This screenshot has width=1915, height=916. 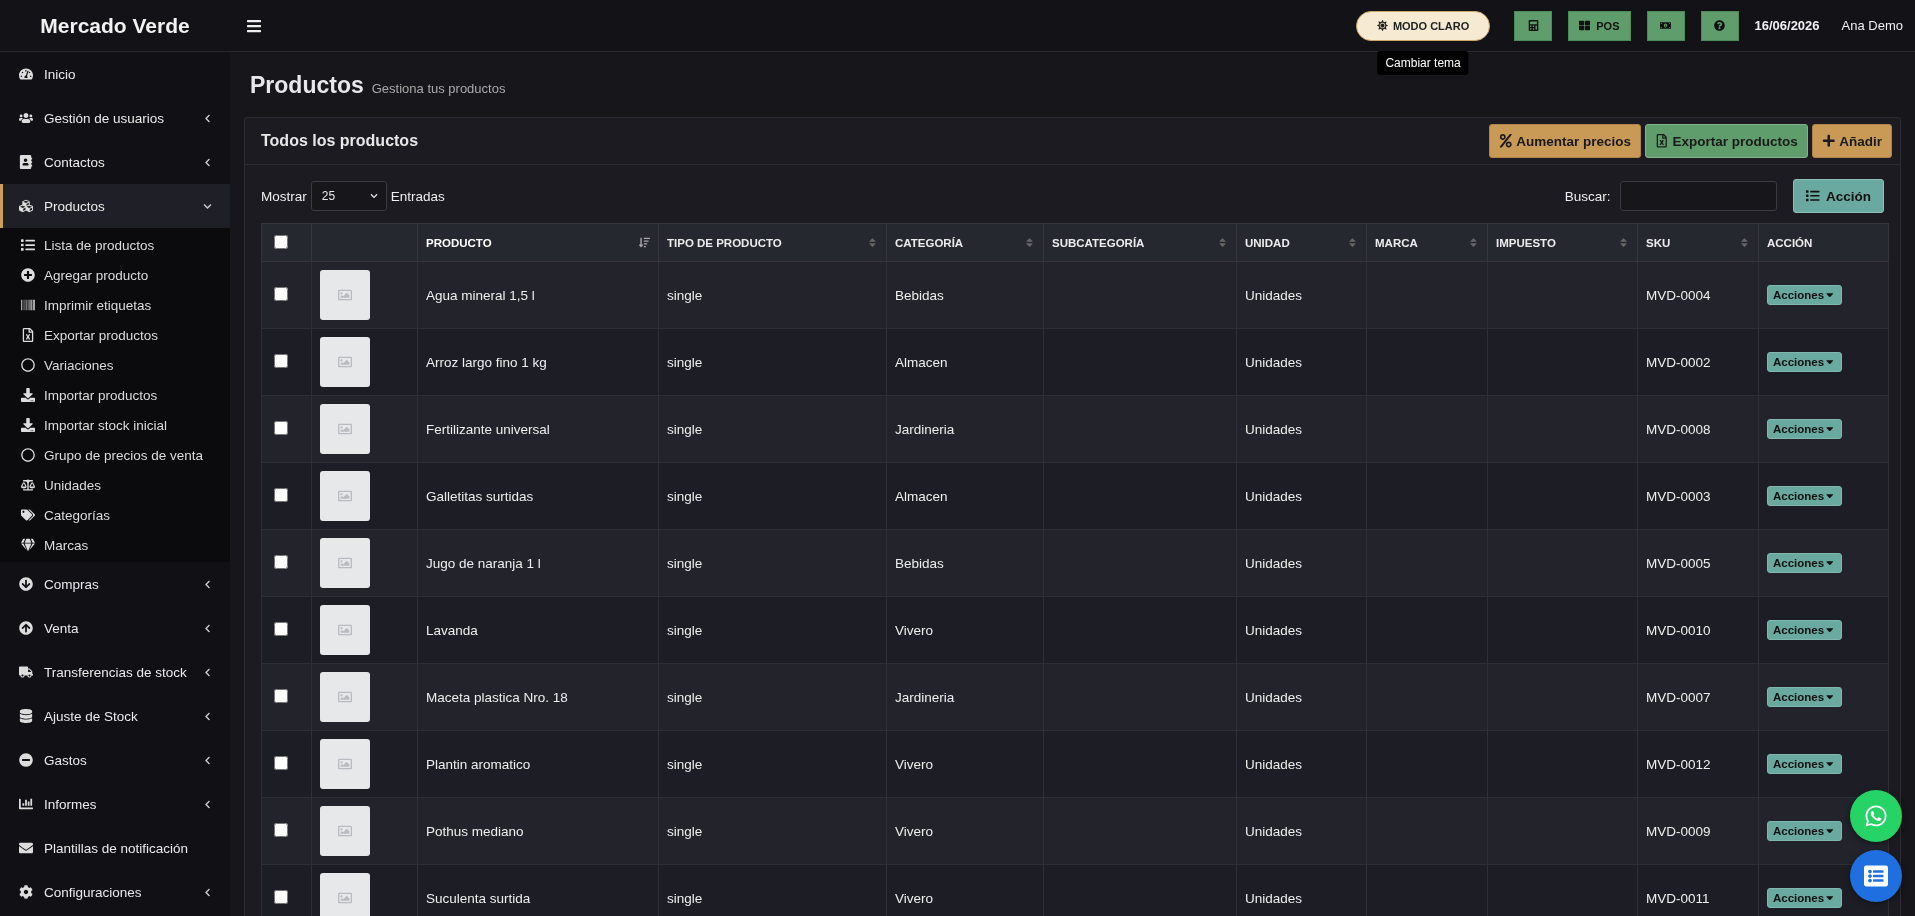 What do you see at coordinates (26, 672) in the screenshot?
I see `truck-icon` at bounding box center [26, 672].